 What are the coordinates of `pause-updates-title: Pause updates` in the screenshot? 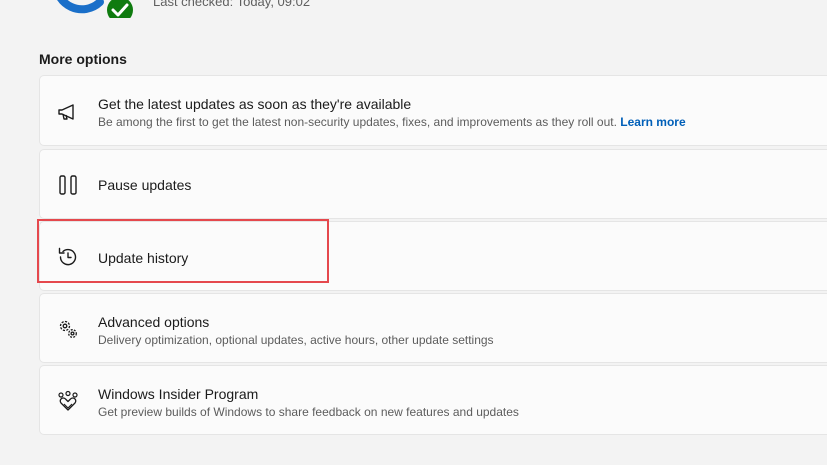 It's located at (145, 185).